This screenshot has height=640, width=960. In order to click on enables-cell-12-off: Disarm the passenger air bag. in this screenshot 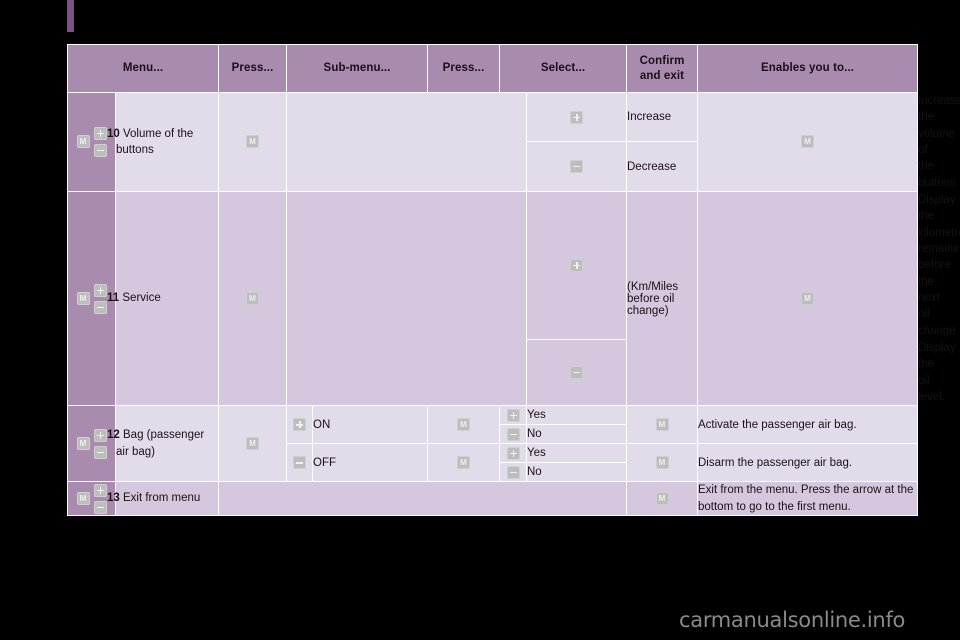, I will do `click(807, 463)`.